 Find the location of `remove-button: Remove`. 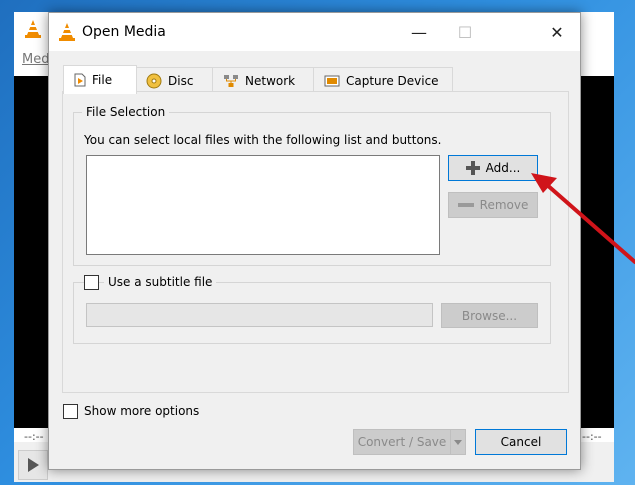

remove-button: Remove is located at coordinates (493, 205).